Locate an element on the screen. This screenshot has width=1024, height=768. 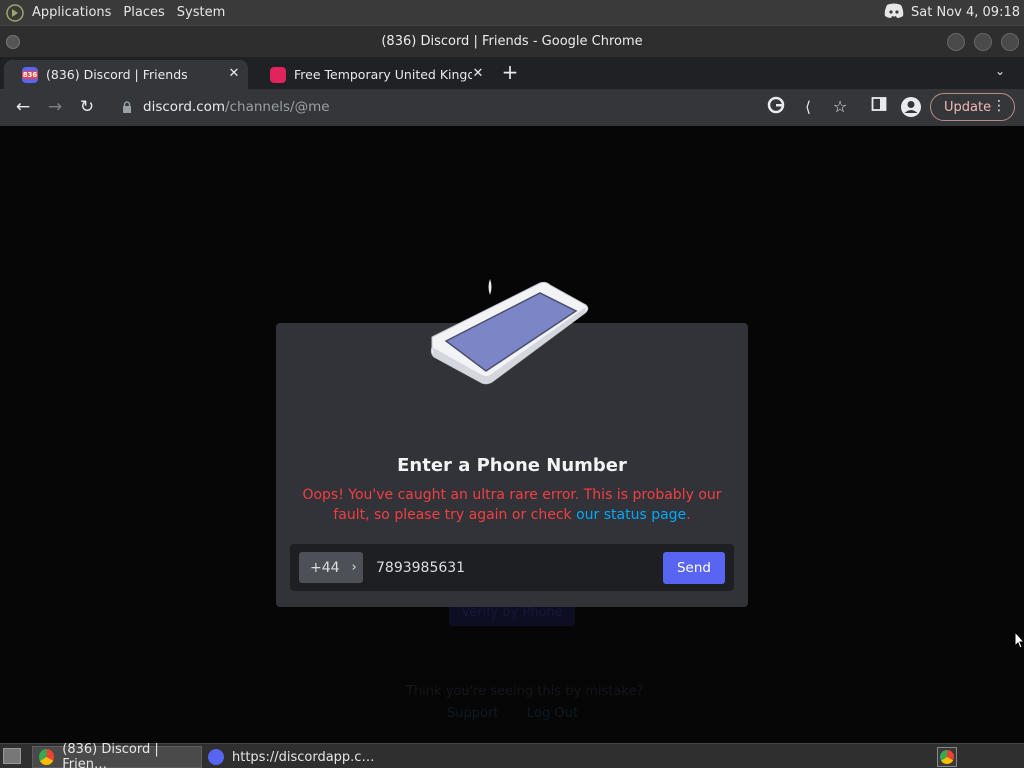
show-desktop-icon is located at coordinates (12, 756).